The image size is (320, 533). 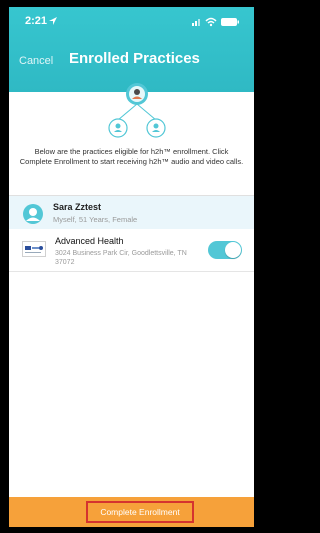 What do you see at coordinates (36, 61) in the screenshot?
I see `cancel-button: Cancel` at bounding box center [36, 61].